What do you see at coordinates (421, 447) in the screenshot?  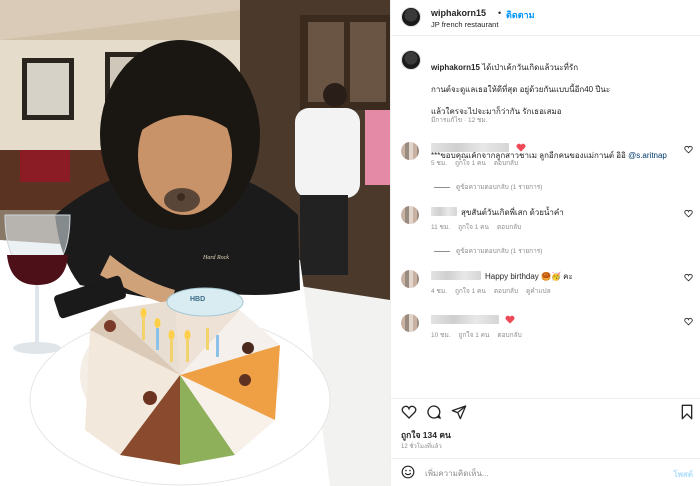 I see `post-time: 12 ชั่วโมงที่แล้ว` at bounding box center [421, 447].